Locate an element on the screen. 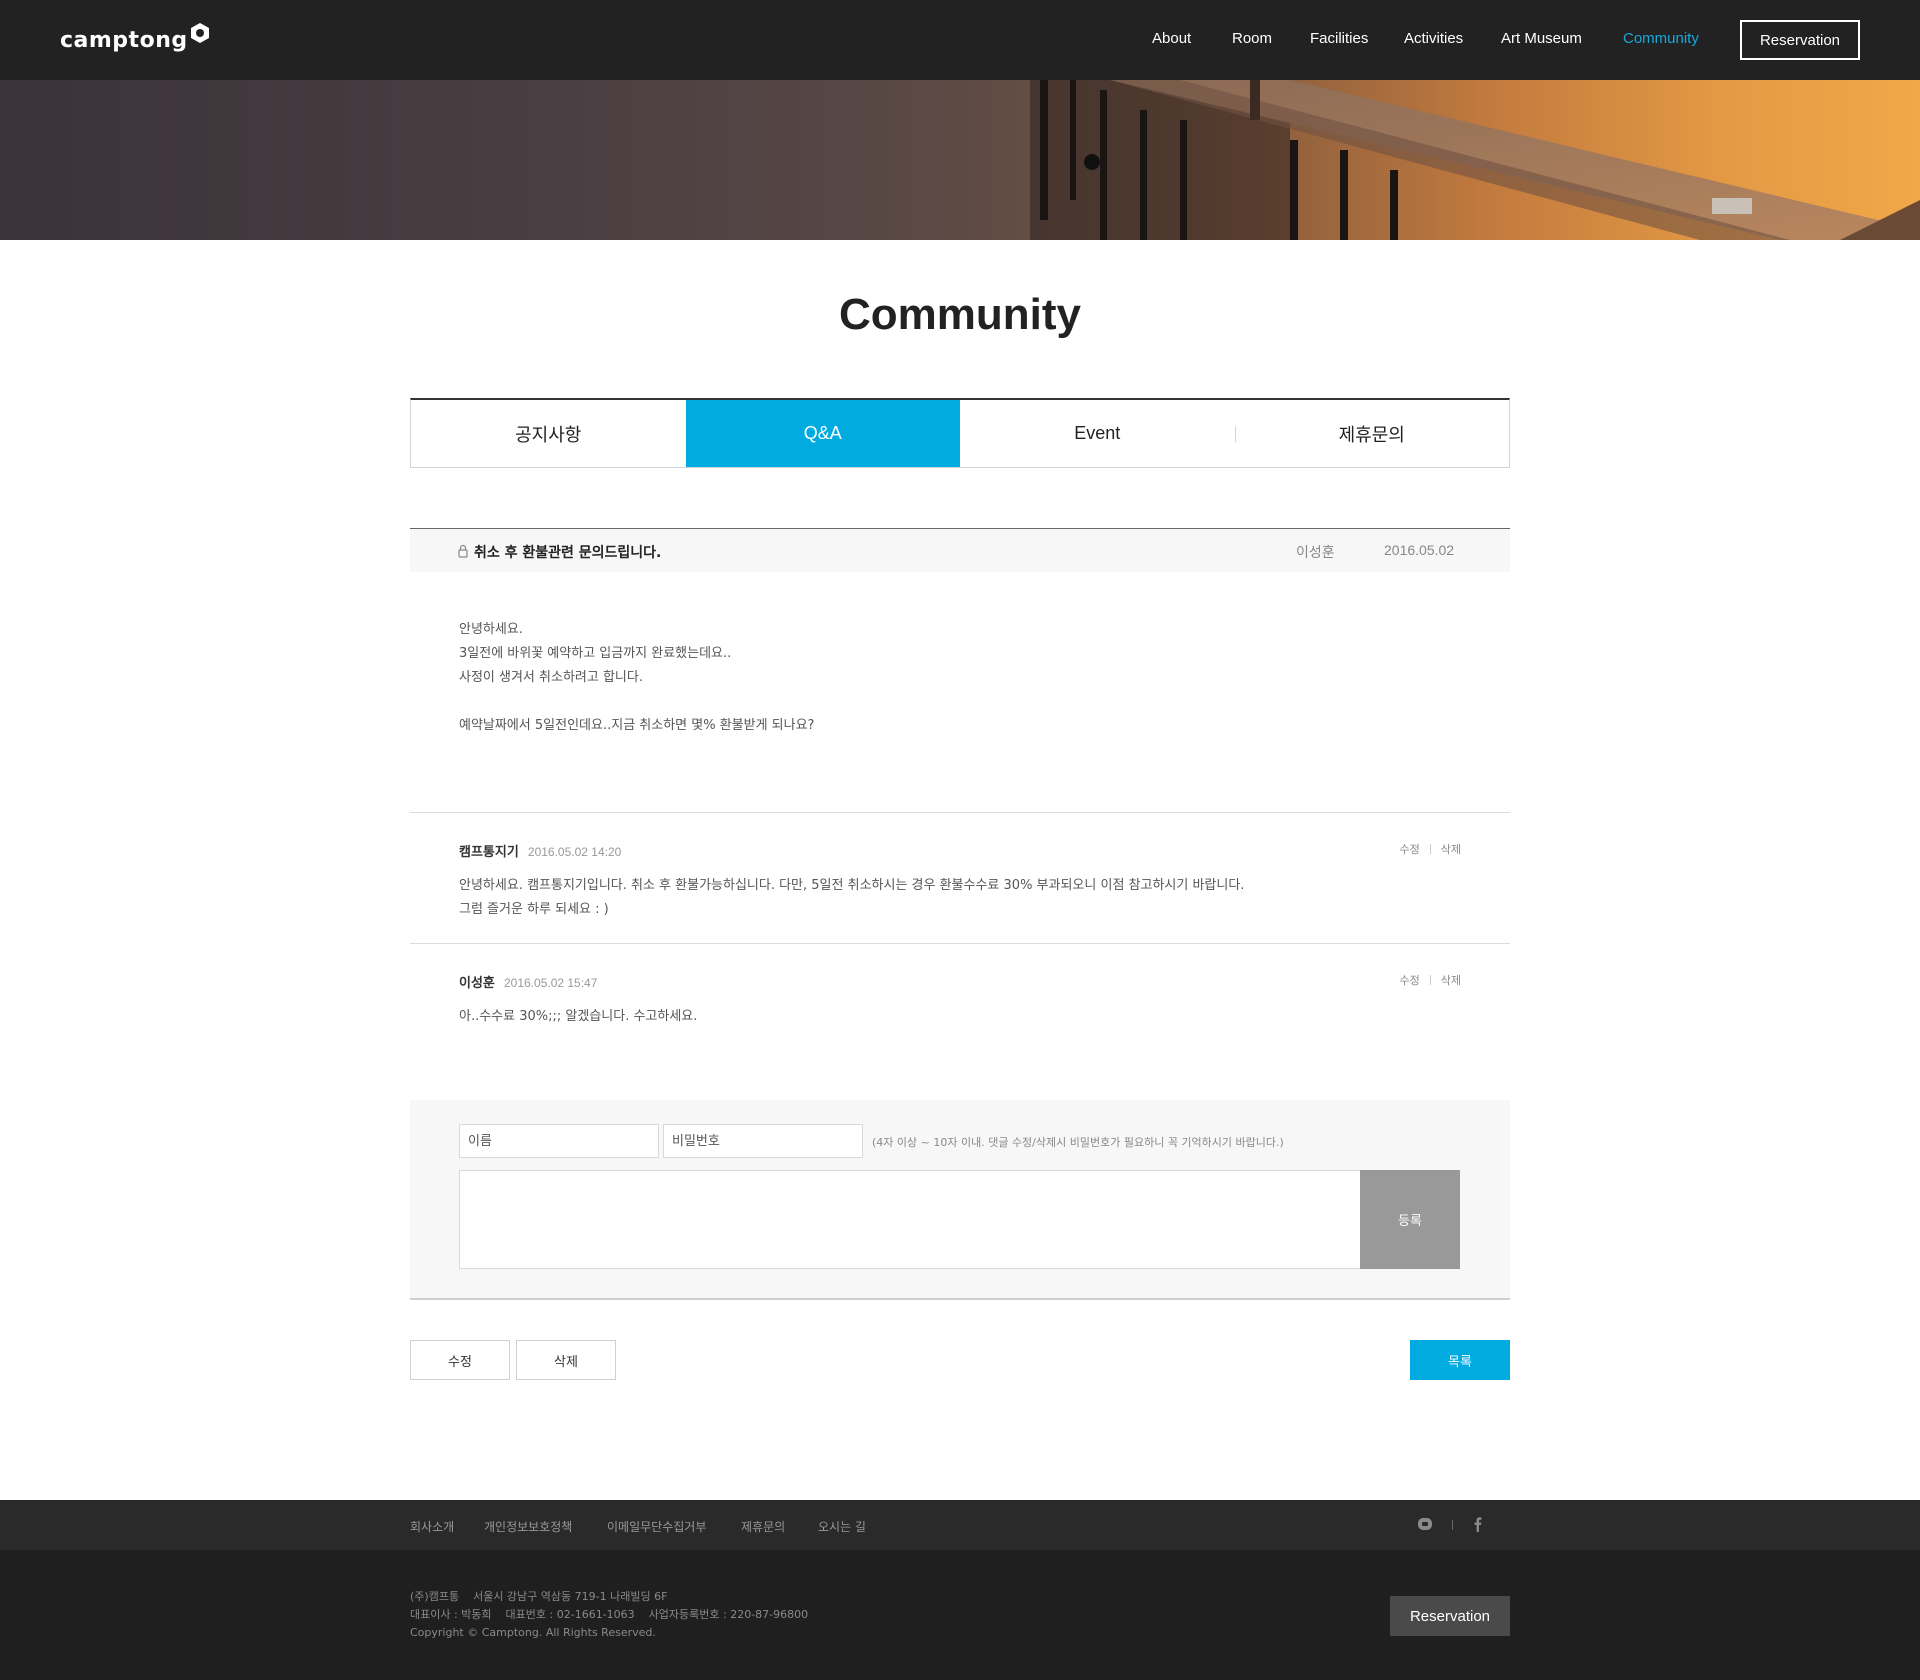 The image size is (1920, 1680). footer-links-bar: 회사소개 개인정보보호정책 이메일무단수집거부 제휴문의 오시는 길 is located at coordinates (960, 1525).